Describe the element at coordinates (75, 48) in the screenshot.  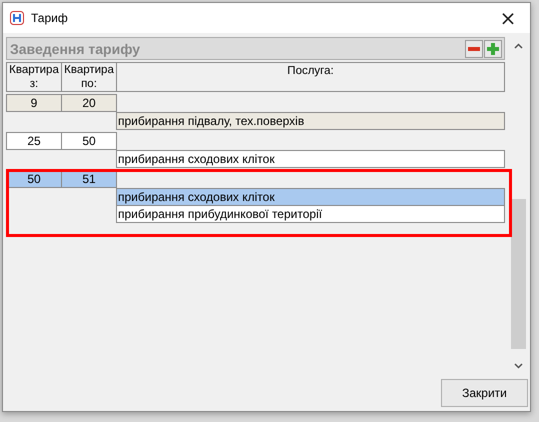
I see `section-title: Заведення тарифу` at that location.